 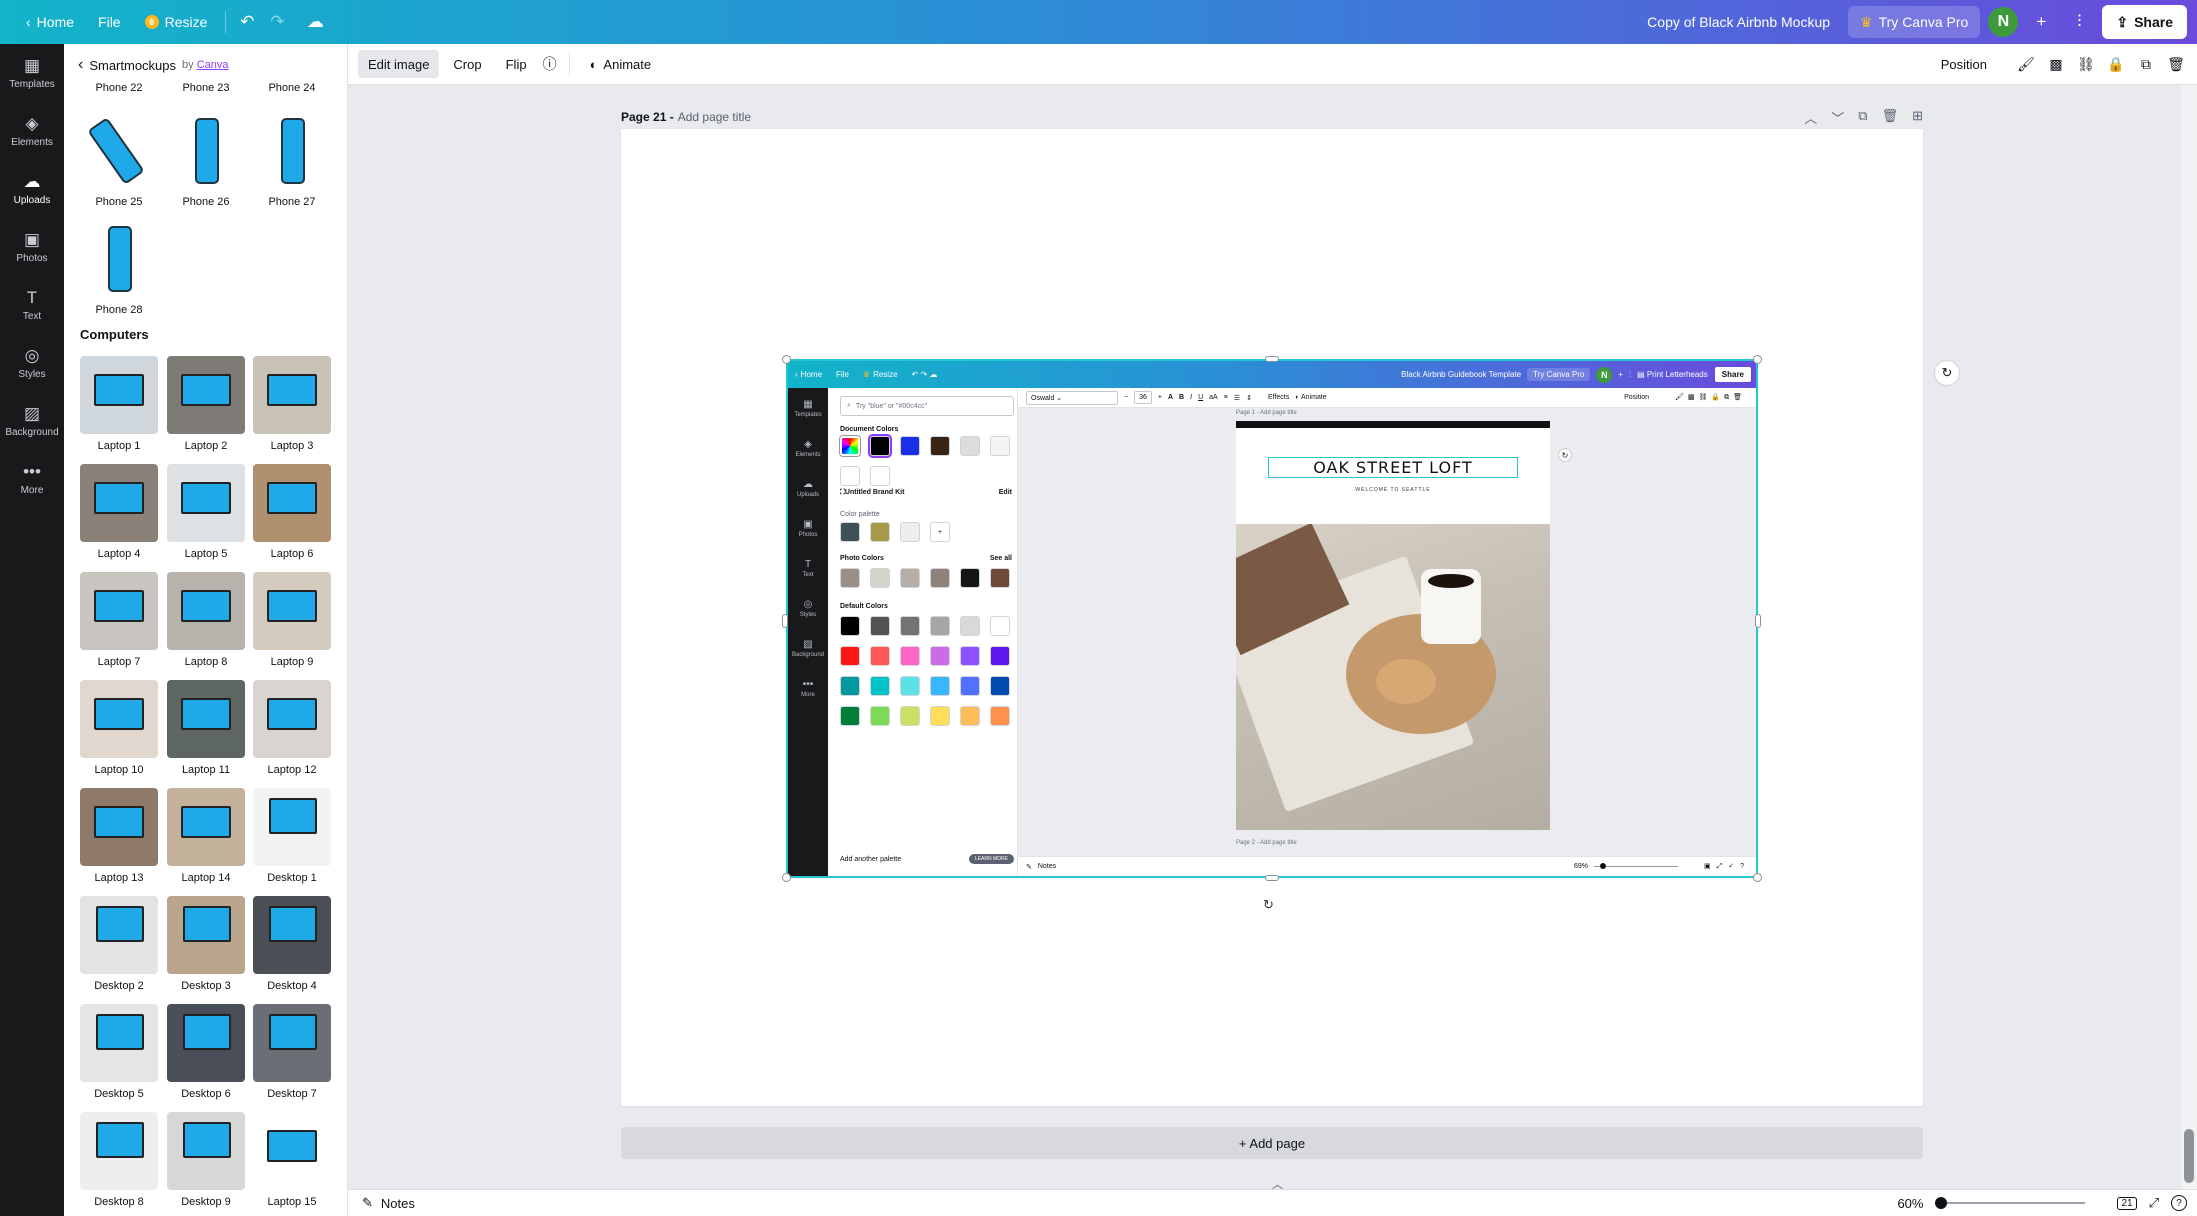 What do you see at coordinates (1272, 878) in the screenshot?
I see `resize-handle-b` at bounding box center [1272, 878].